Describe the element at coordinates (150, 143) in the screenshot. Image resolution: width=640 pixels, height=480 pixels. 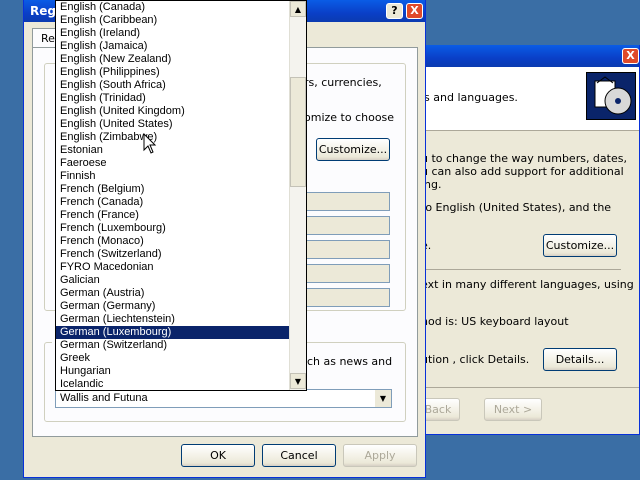
I see `mouse-cursor-icon` at that location.